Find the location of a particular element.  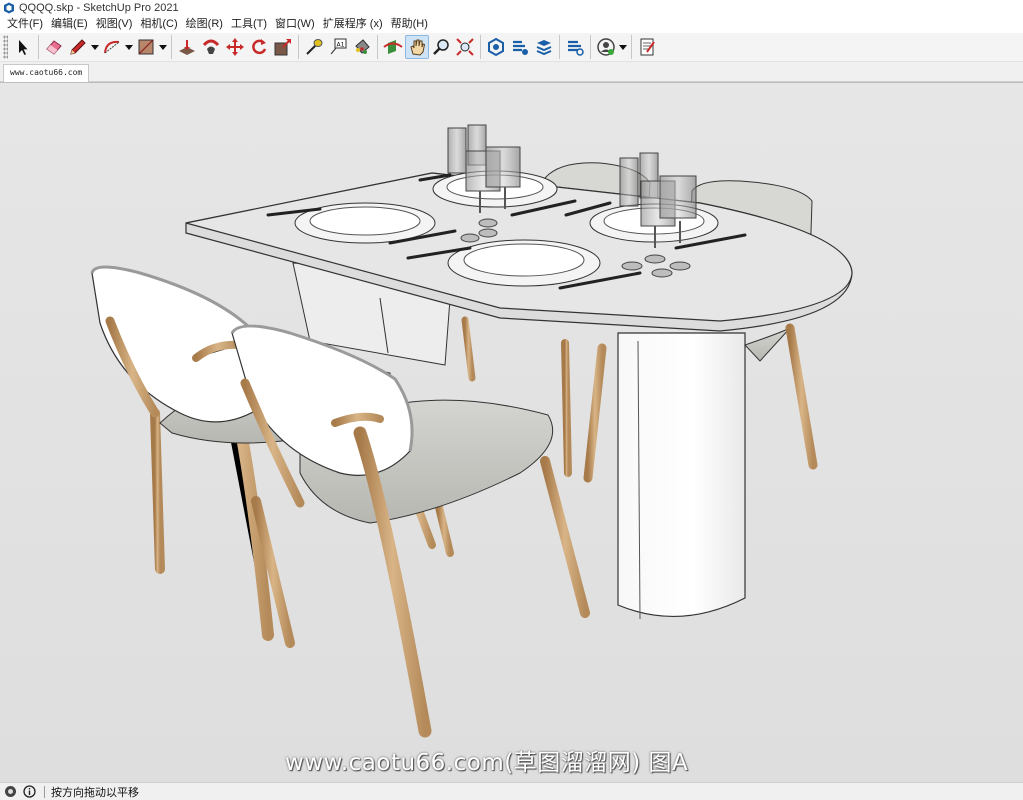

orbit-tool-button is located at coordinates (393, 47).